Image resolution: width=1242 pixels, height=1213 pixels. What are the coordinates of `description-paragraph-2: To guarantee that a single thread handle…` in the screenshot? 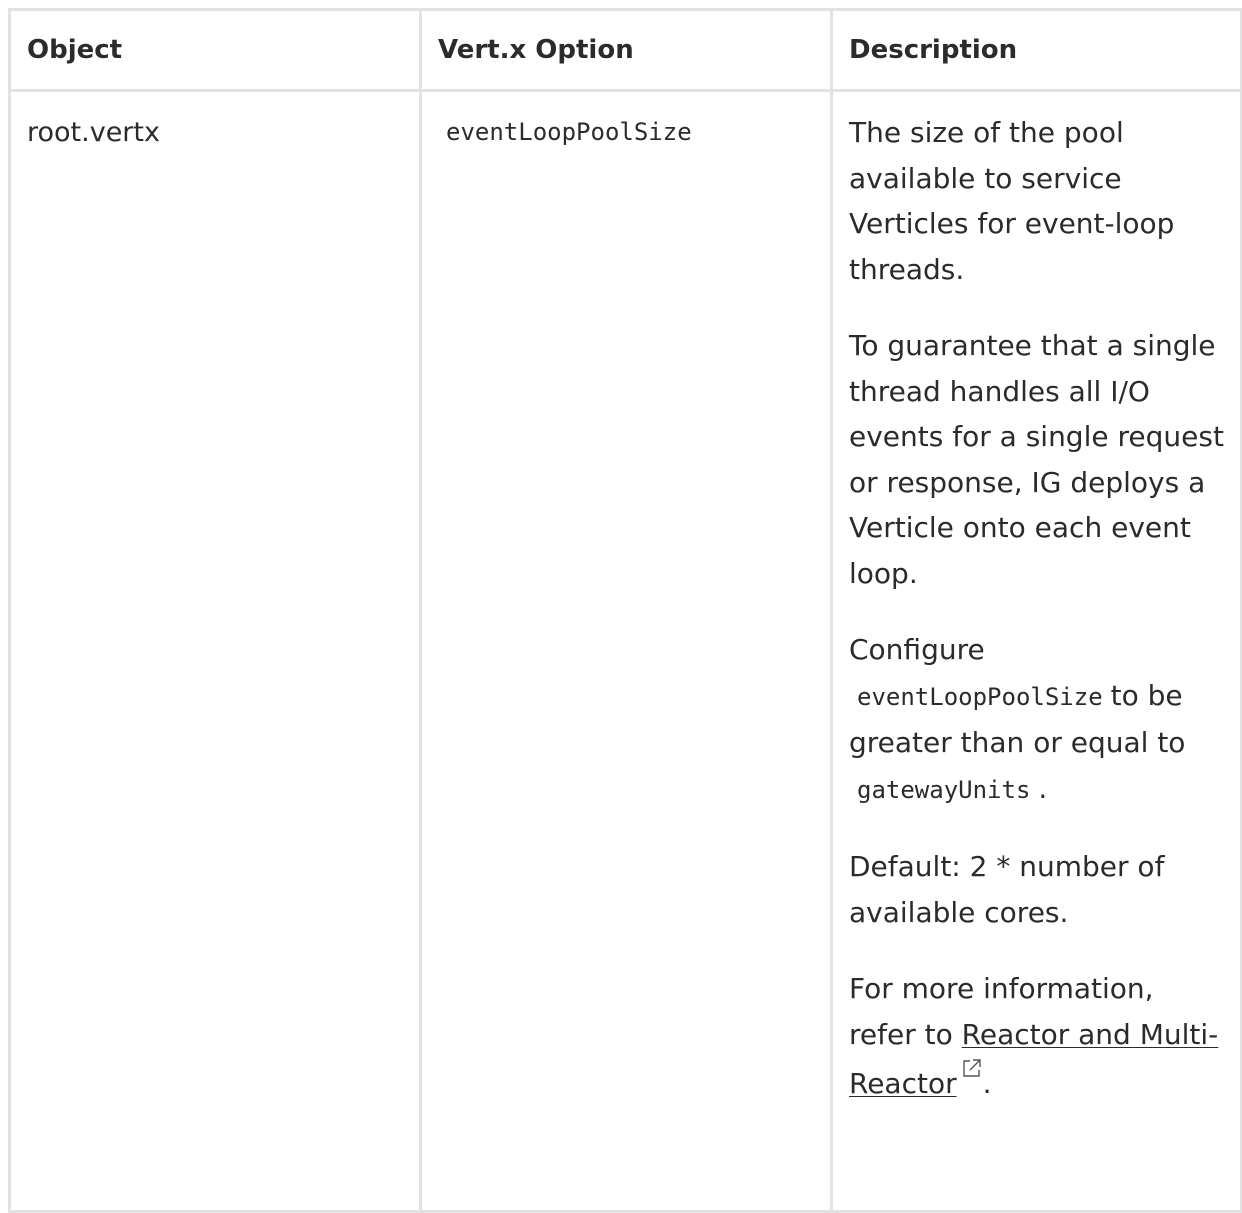 It's located at (1036, 459).